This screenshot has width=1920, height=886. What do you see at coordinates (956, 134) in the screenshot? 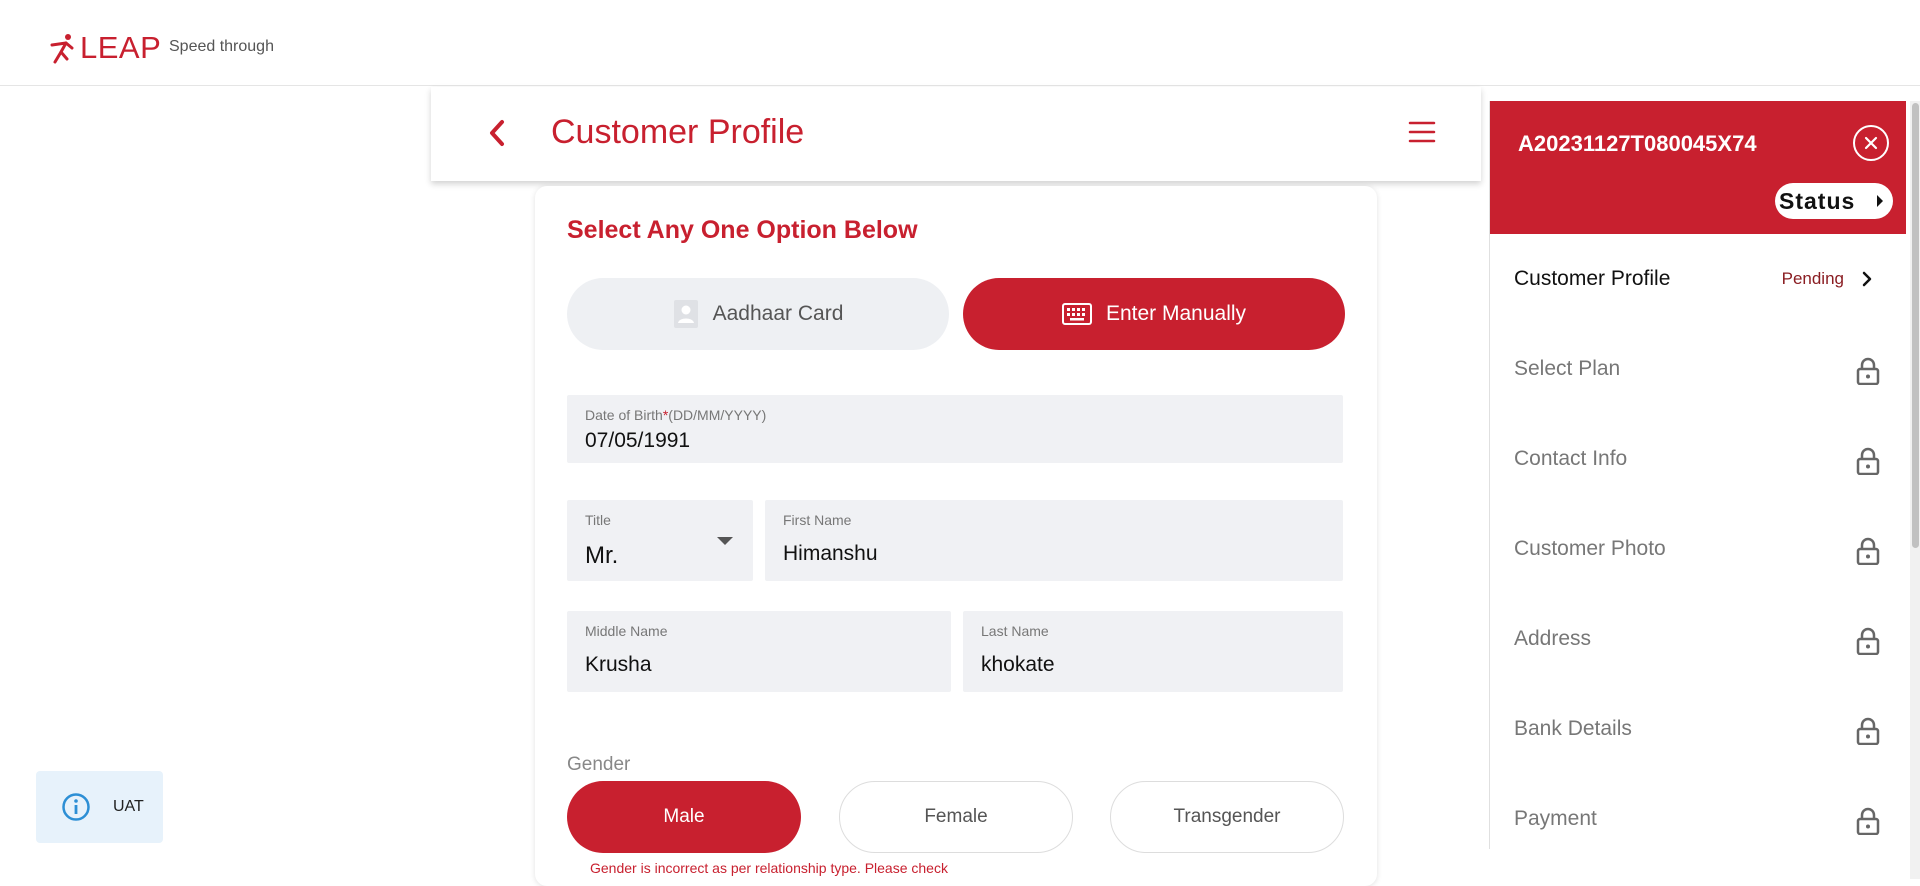
I see `page-header: Customer Profile` at bounding box center [956, 134].